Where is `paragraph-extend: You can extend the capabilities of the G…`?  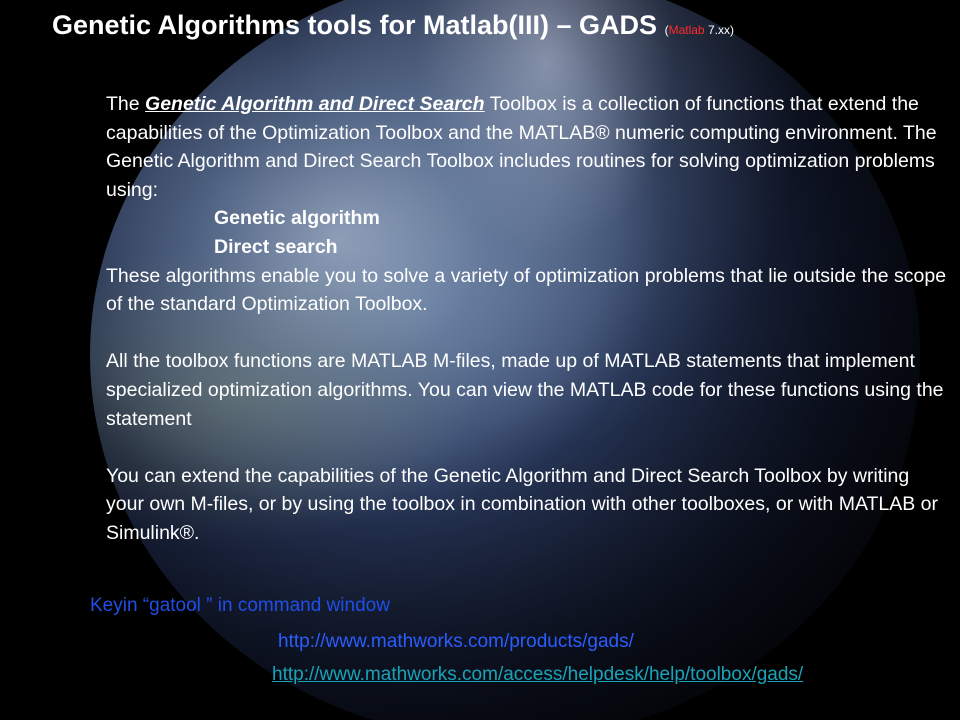 paragraph-extend: You can extend the capabilities of the G… is located at coordinates (522, 504).